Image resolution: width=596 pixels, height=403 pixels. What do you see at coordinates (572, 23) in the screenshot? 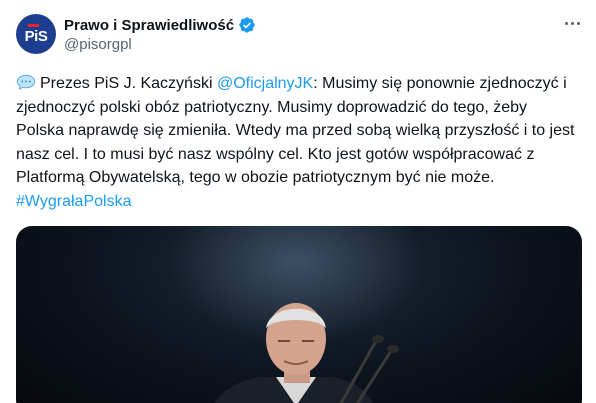
I see `more-options-icon` at bounding box center [572, 23].